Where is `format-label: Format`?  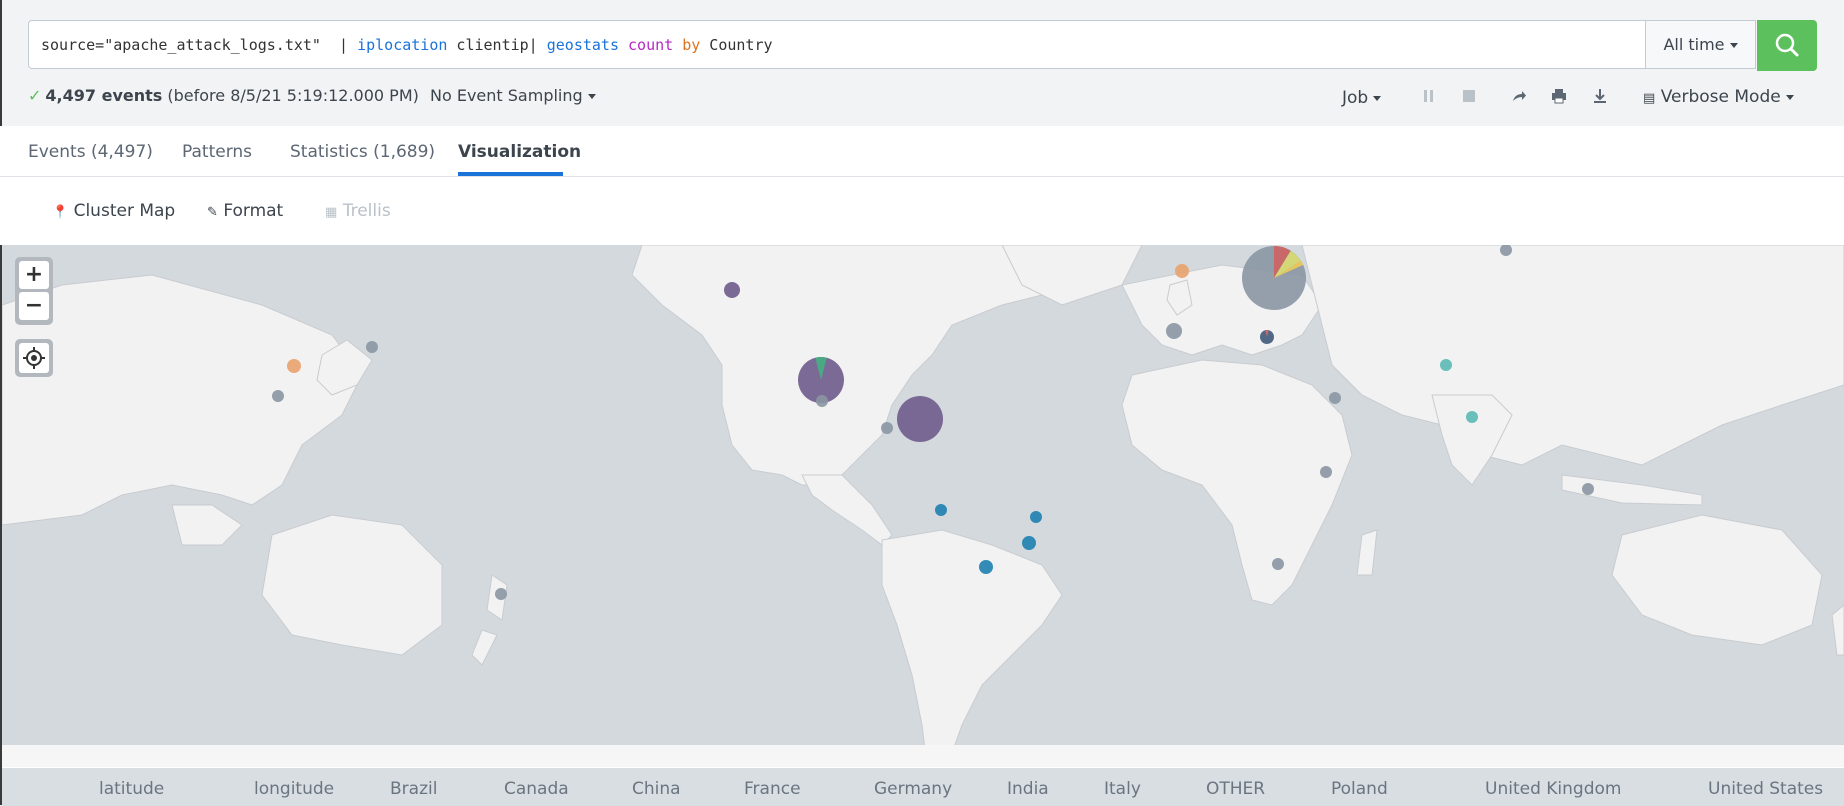 format-label: Format is located at coordinates (253, 211).